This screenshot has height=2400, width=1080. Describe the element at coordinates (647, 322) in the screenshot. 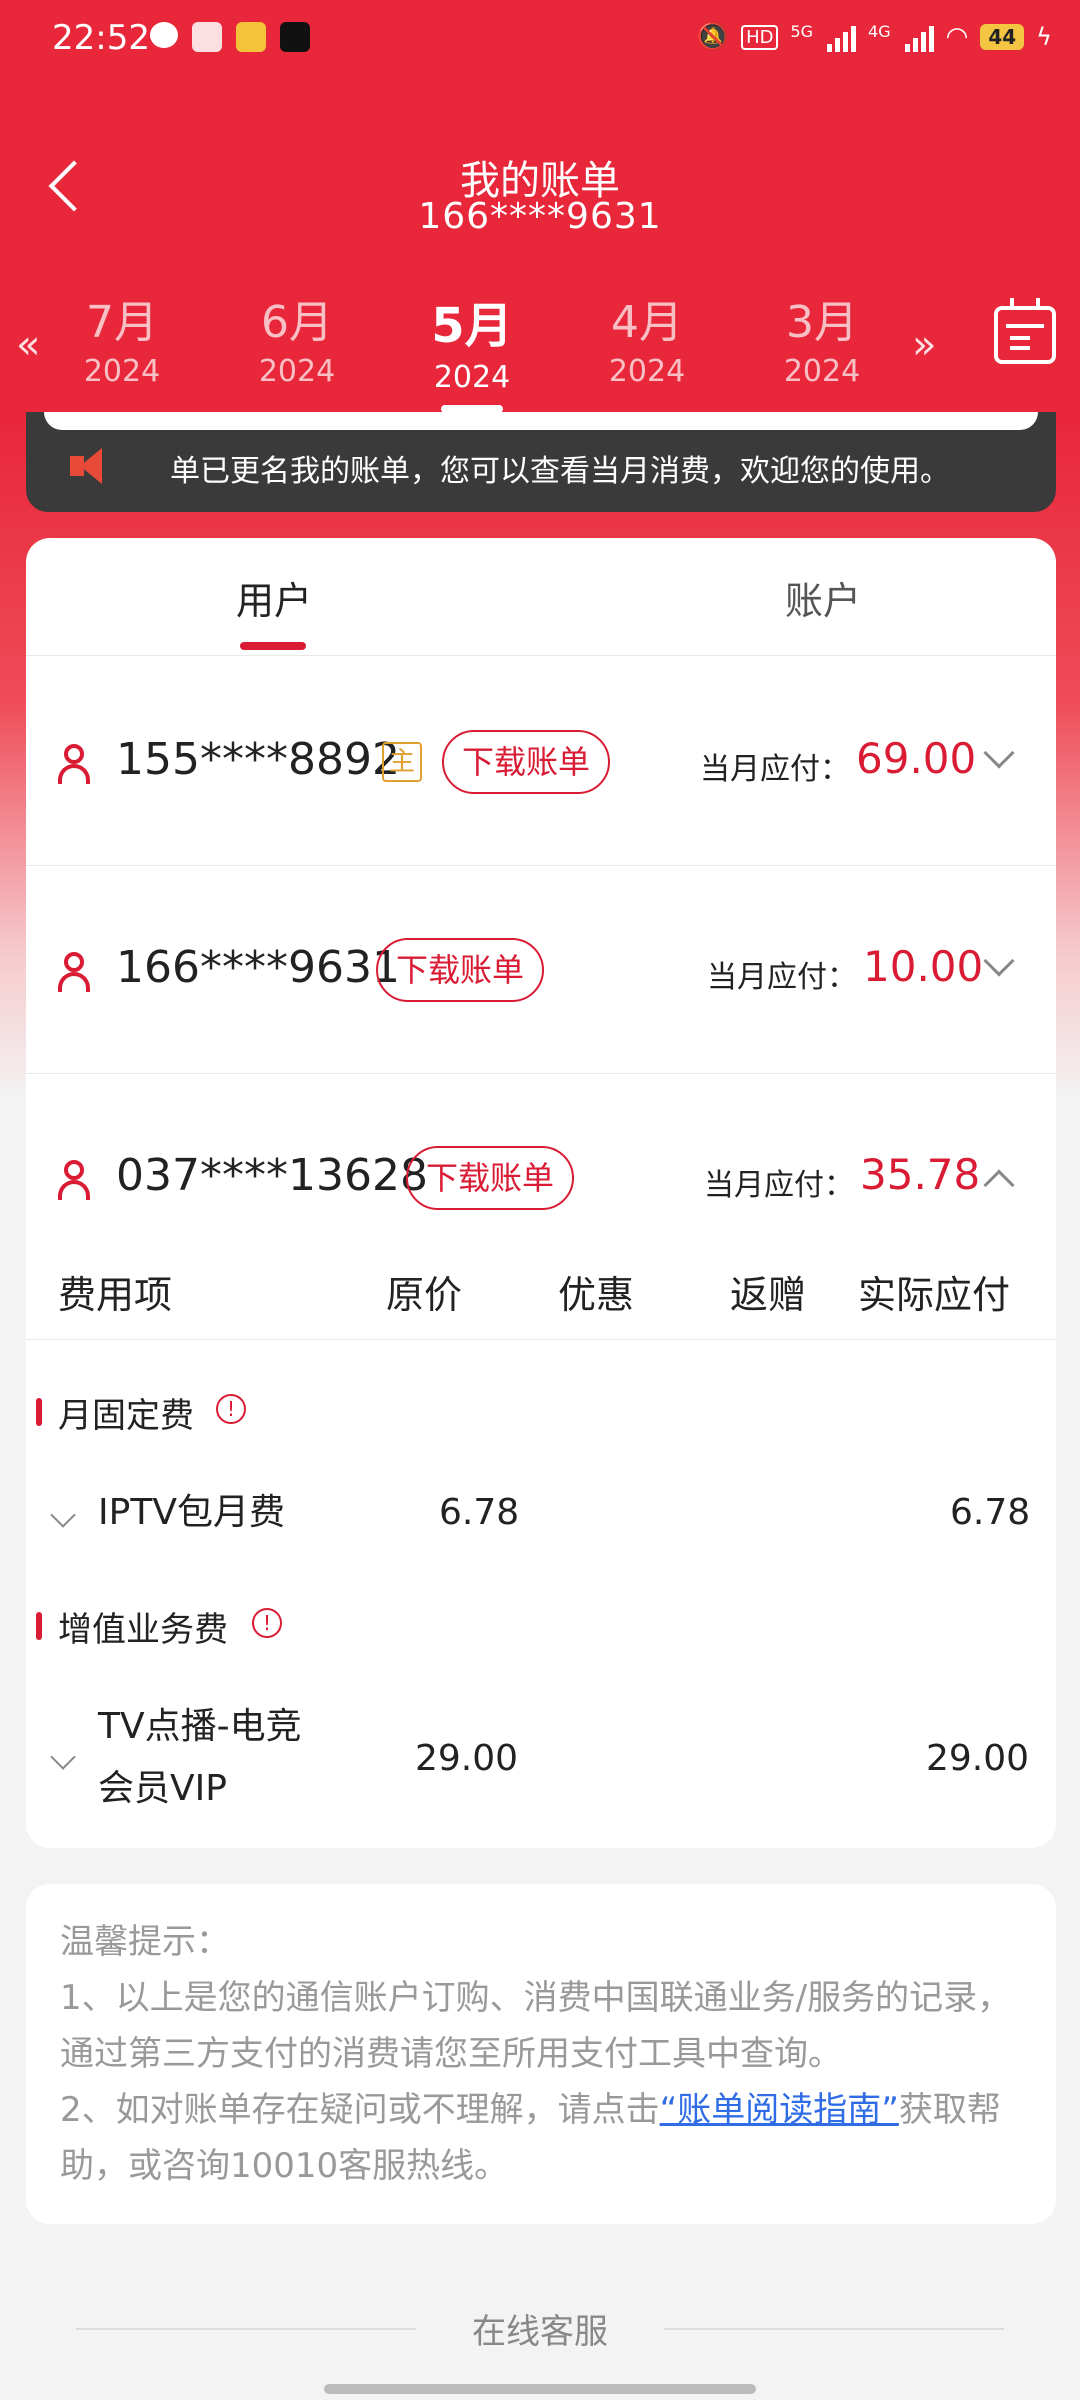

I see `month-label: 4月` at that location.